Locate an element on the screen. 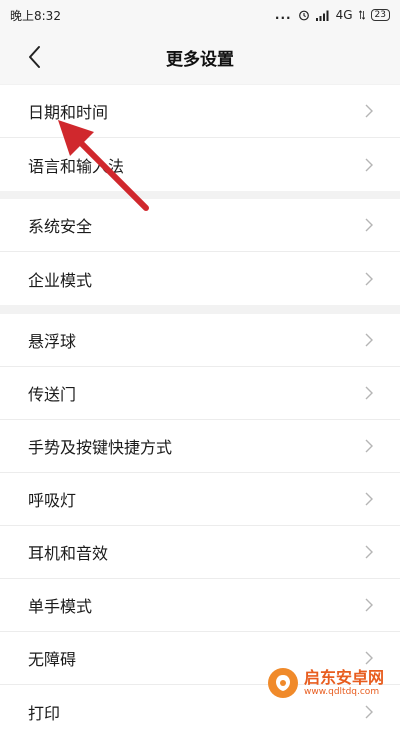  header: 更多设置 is located at coordinates (200, 57).